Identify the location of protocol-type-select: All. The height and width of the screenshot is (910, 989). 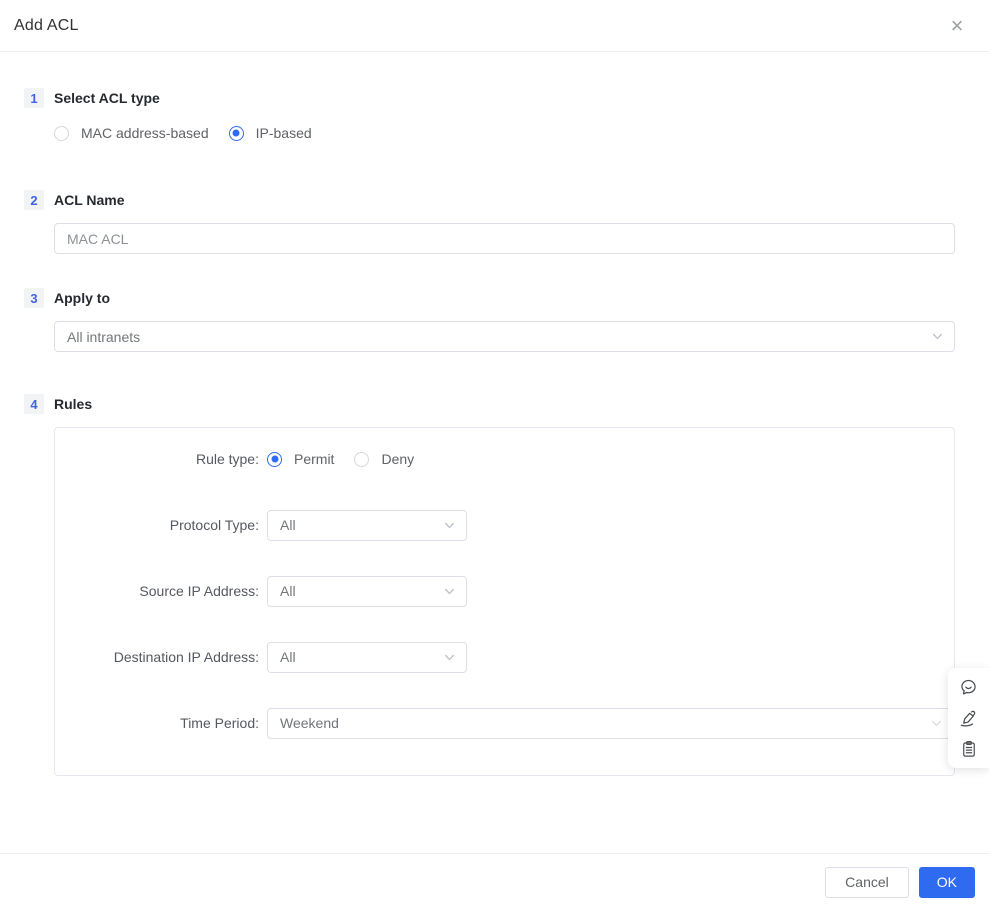
(367, 525).